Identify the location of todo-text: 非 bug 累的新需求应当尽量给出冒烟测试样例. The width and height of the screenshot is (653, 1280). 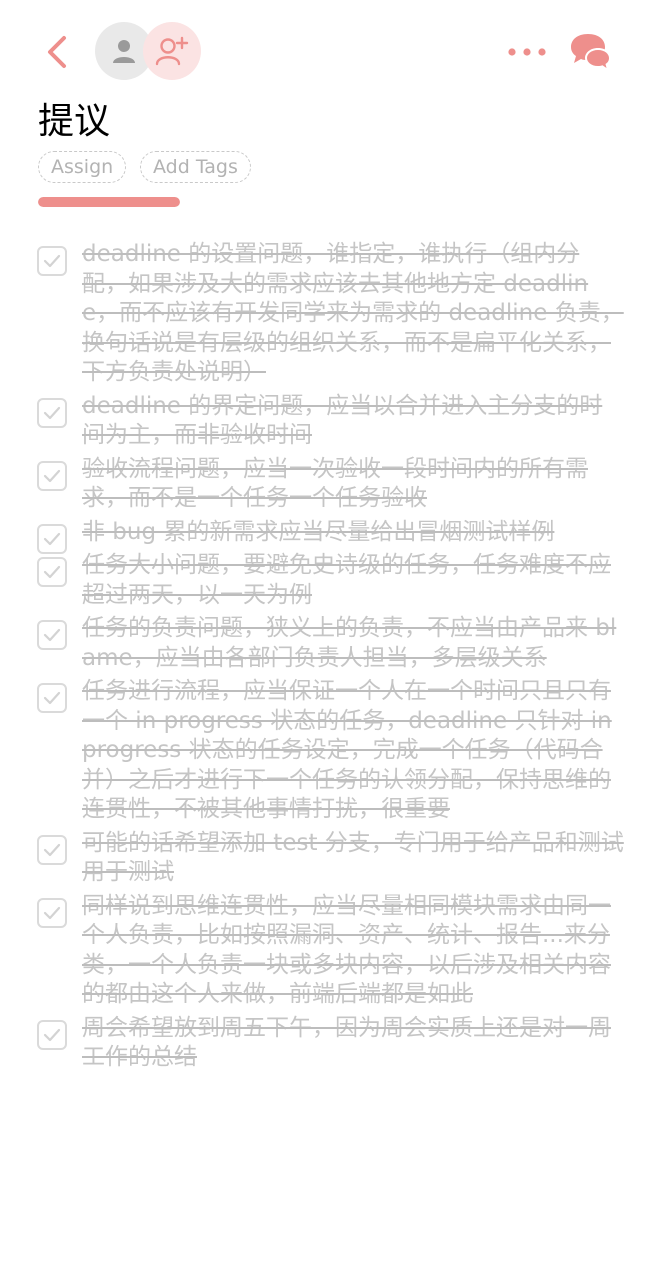
(318, 531).